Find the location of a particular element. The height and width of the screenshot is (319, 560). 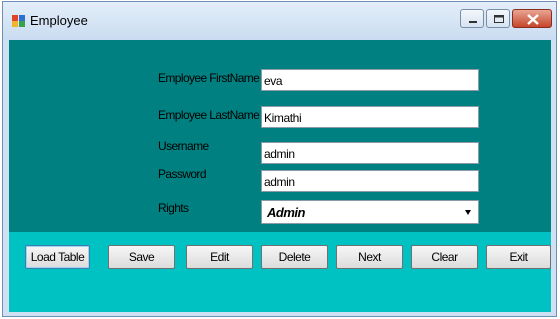

rights-selected-value: Admin is located at coordinates (286, 212).